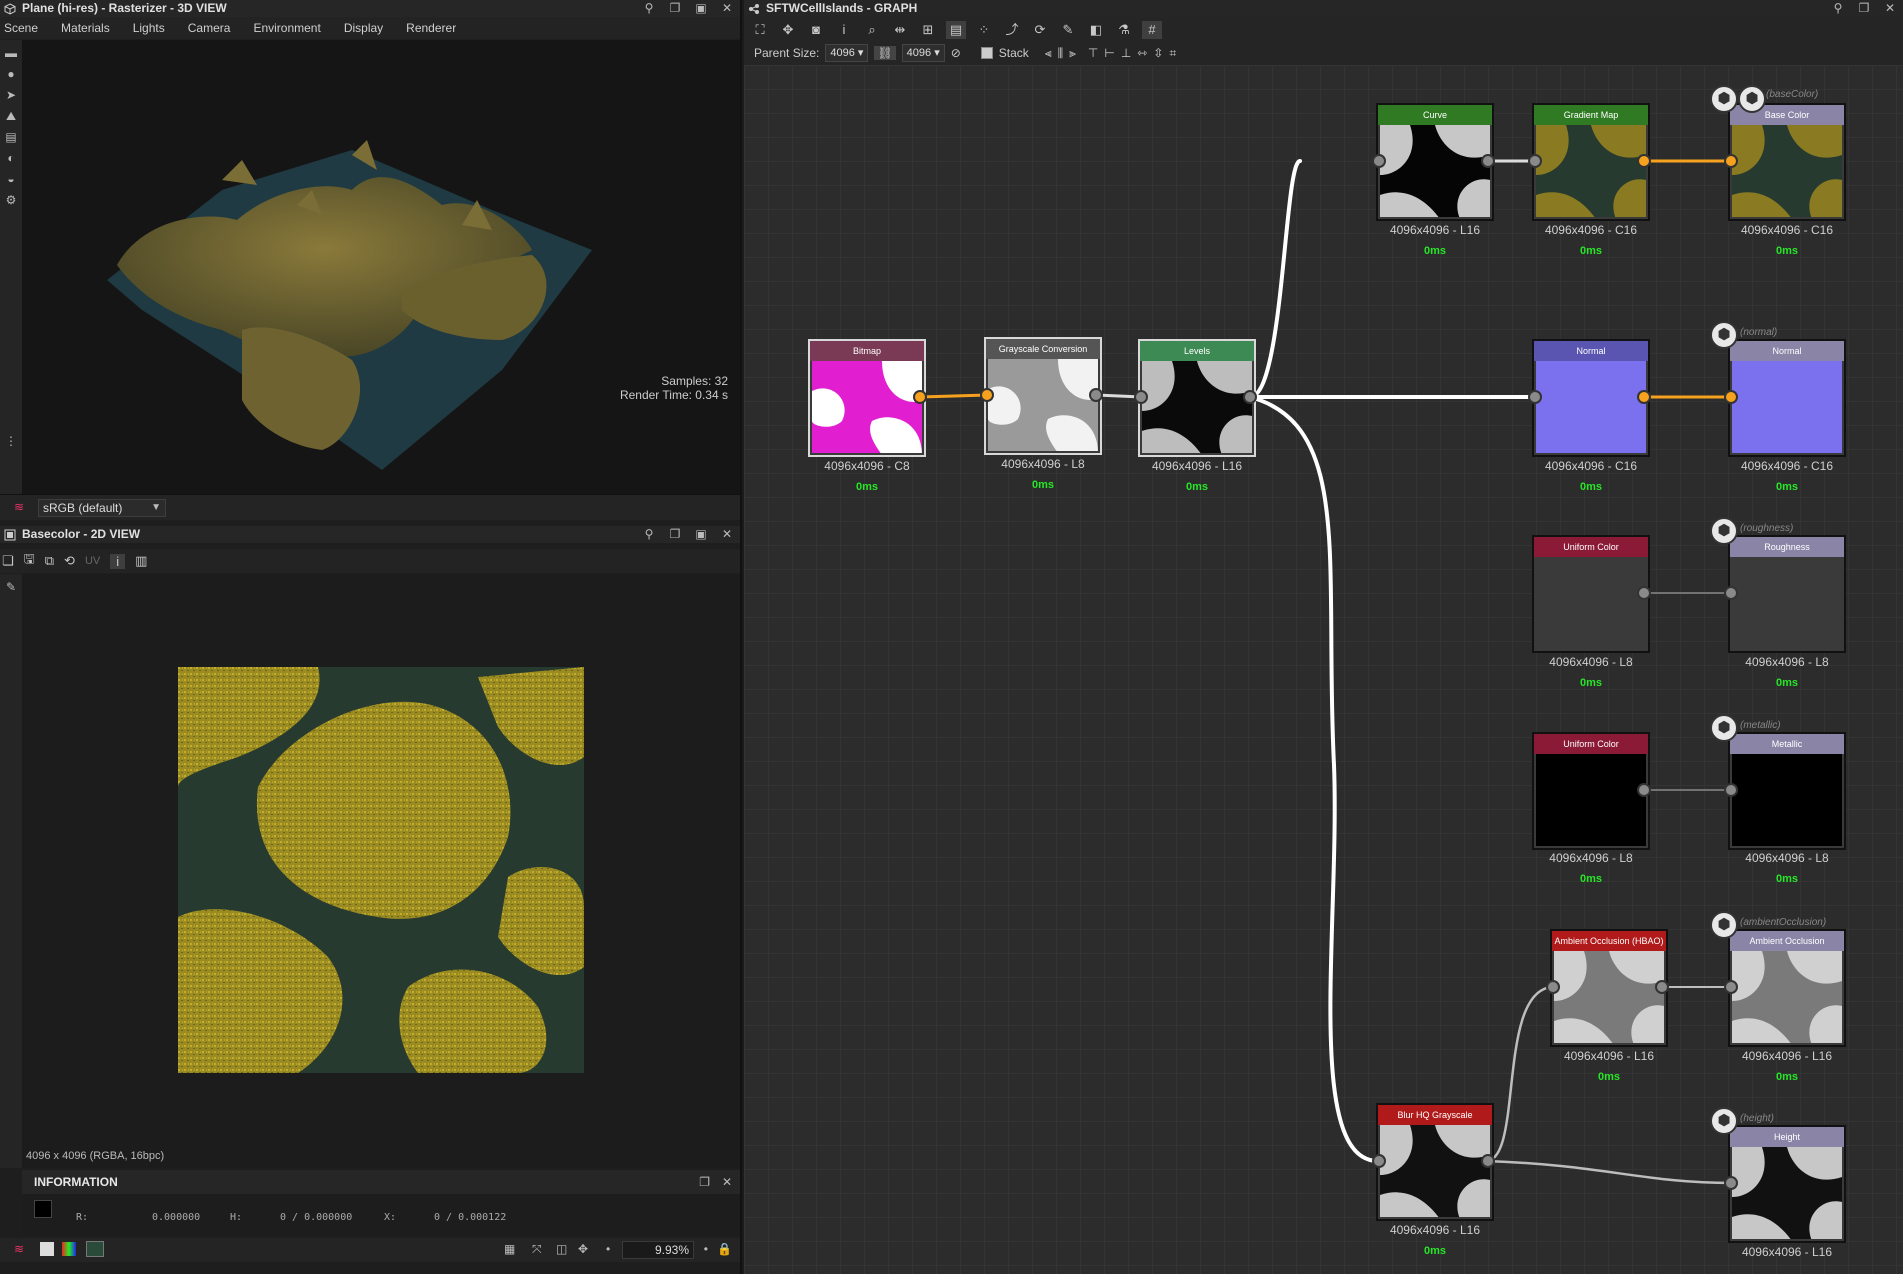  What do you see at coordinates (1250, 397) in the screenshot?
I see `port-levels-out` at bounding box center [1250, 397].